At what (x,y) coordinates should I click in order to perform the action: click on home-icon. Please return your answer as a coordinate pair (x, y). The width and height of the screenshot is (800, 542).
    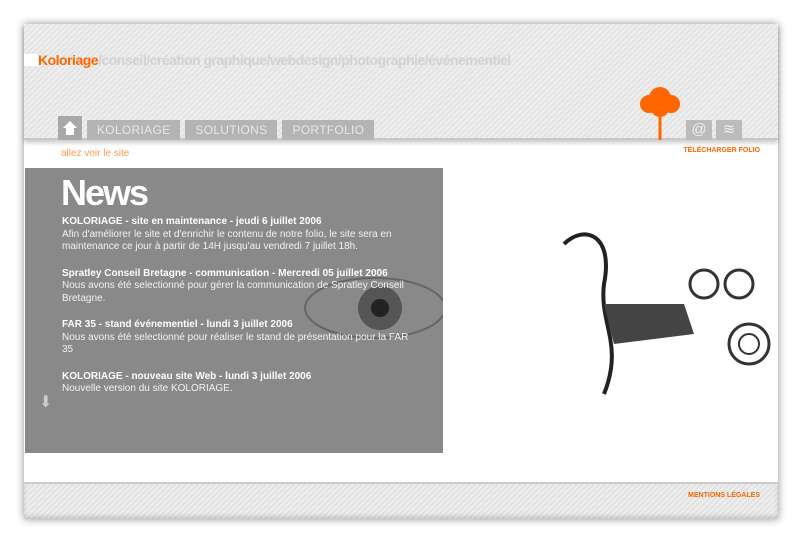
    Looking at the image, I should click on (70, 128).